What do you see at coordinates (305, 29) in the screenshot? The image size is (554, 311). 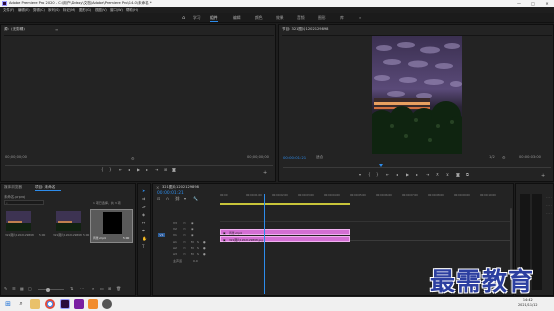 I see `program-tab: 节目: 321图片1202129898` at bounding box center [305, 29].